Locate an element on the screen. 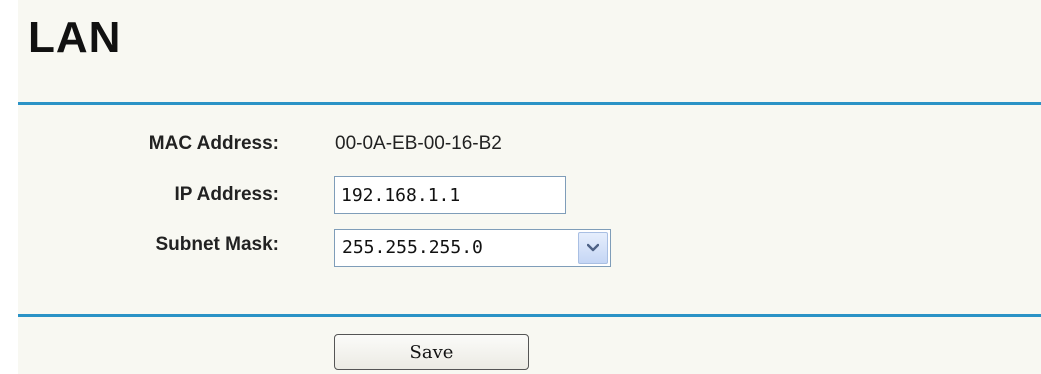 The width and height of the screenshot is (1041, 374). bottom-divider is located at coordinates (529, 315).